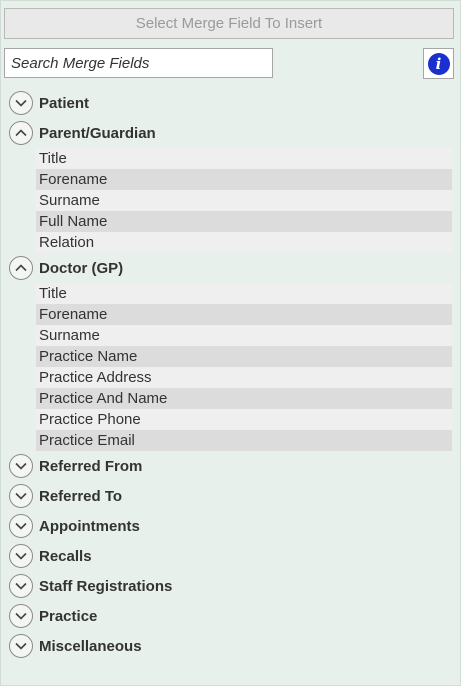 Image resolution: width=461 pixels, height=686 pixels. What do you see at coordinates (68, 616) in the screenshot?
I see `group-label: Practice` at bounding box center [68, 616].